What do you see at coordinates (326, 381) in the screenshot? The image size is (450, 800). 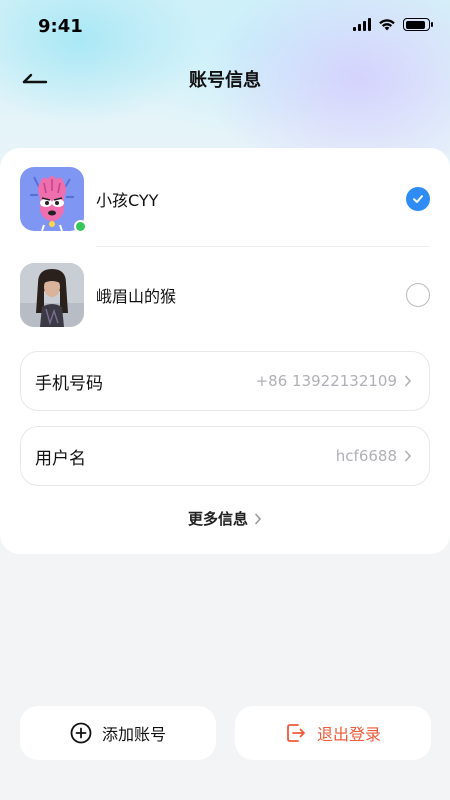 I see `phone-number-value: +86 13922132109` at bounding box center [326, 381].